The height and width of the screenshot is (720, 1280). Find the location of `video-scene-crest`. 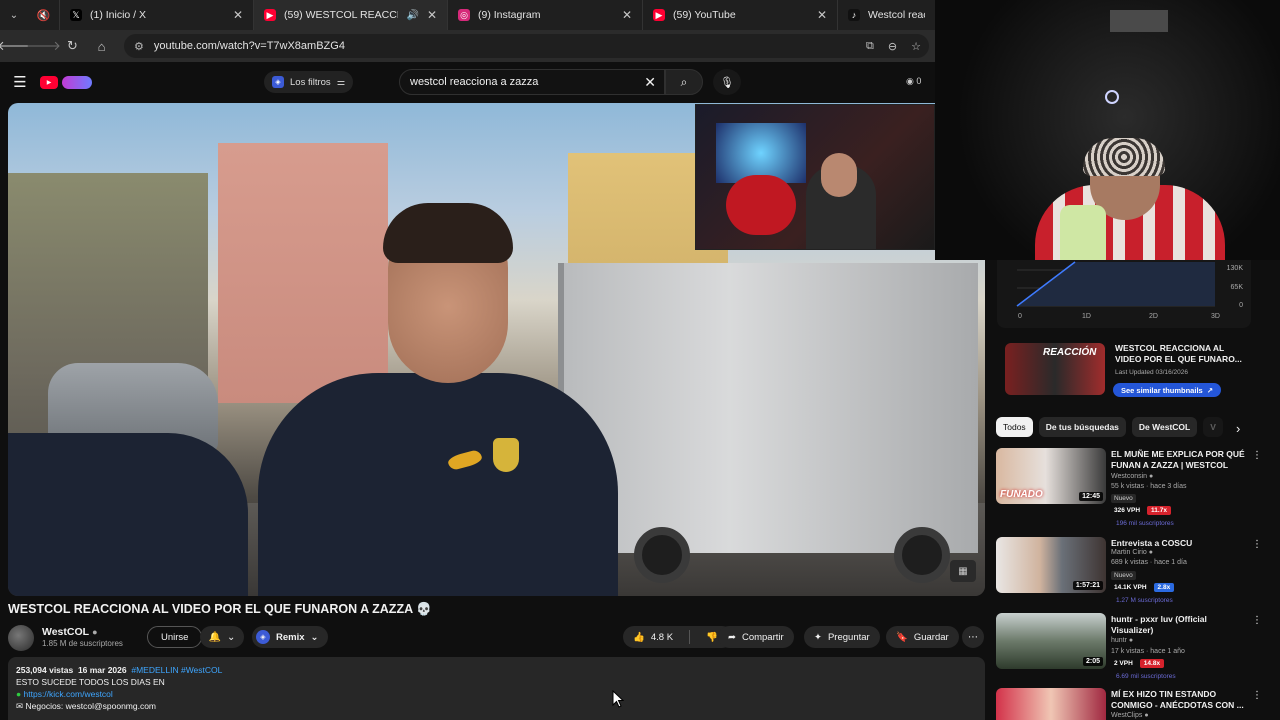

video-scene-crest is located at coordinates (506, 455).